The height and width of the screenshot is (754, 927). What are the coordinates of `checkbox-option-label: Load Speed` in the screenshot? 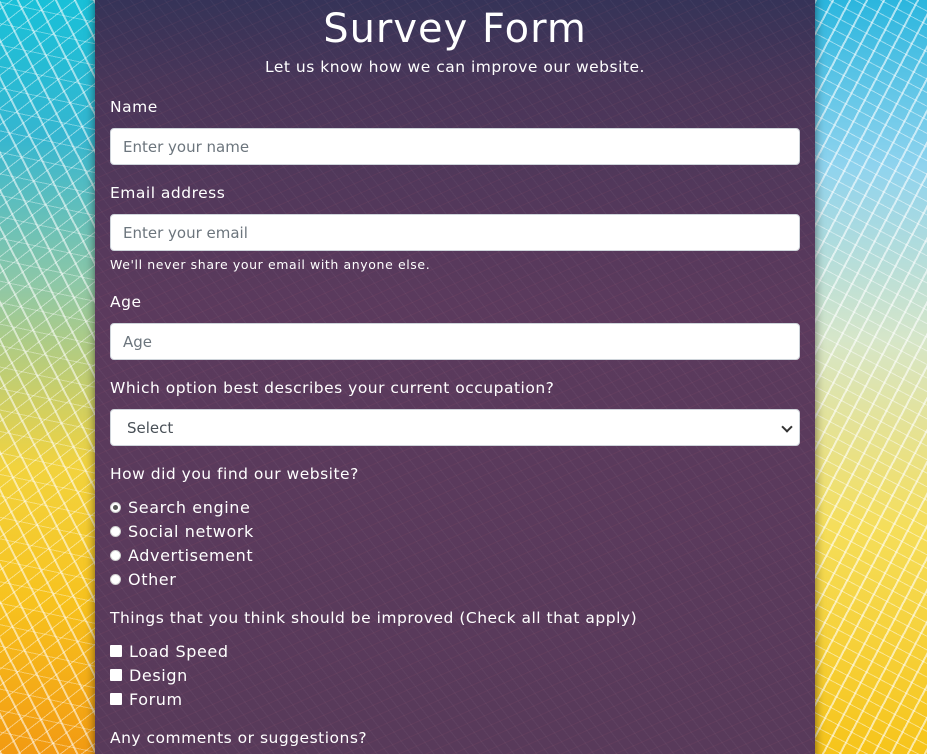 It's located at (179, 651).